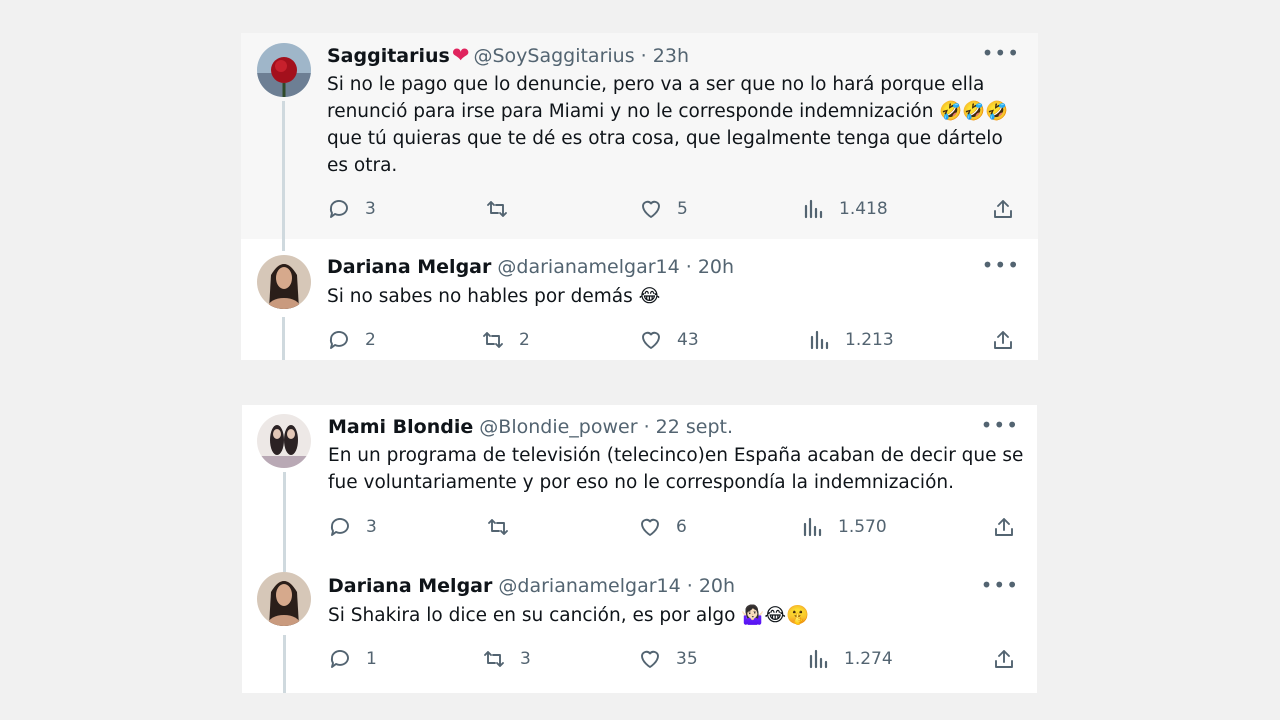  I want to click on retweet-count: 3, so click(525, 659).